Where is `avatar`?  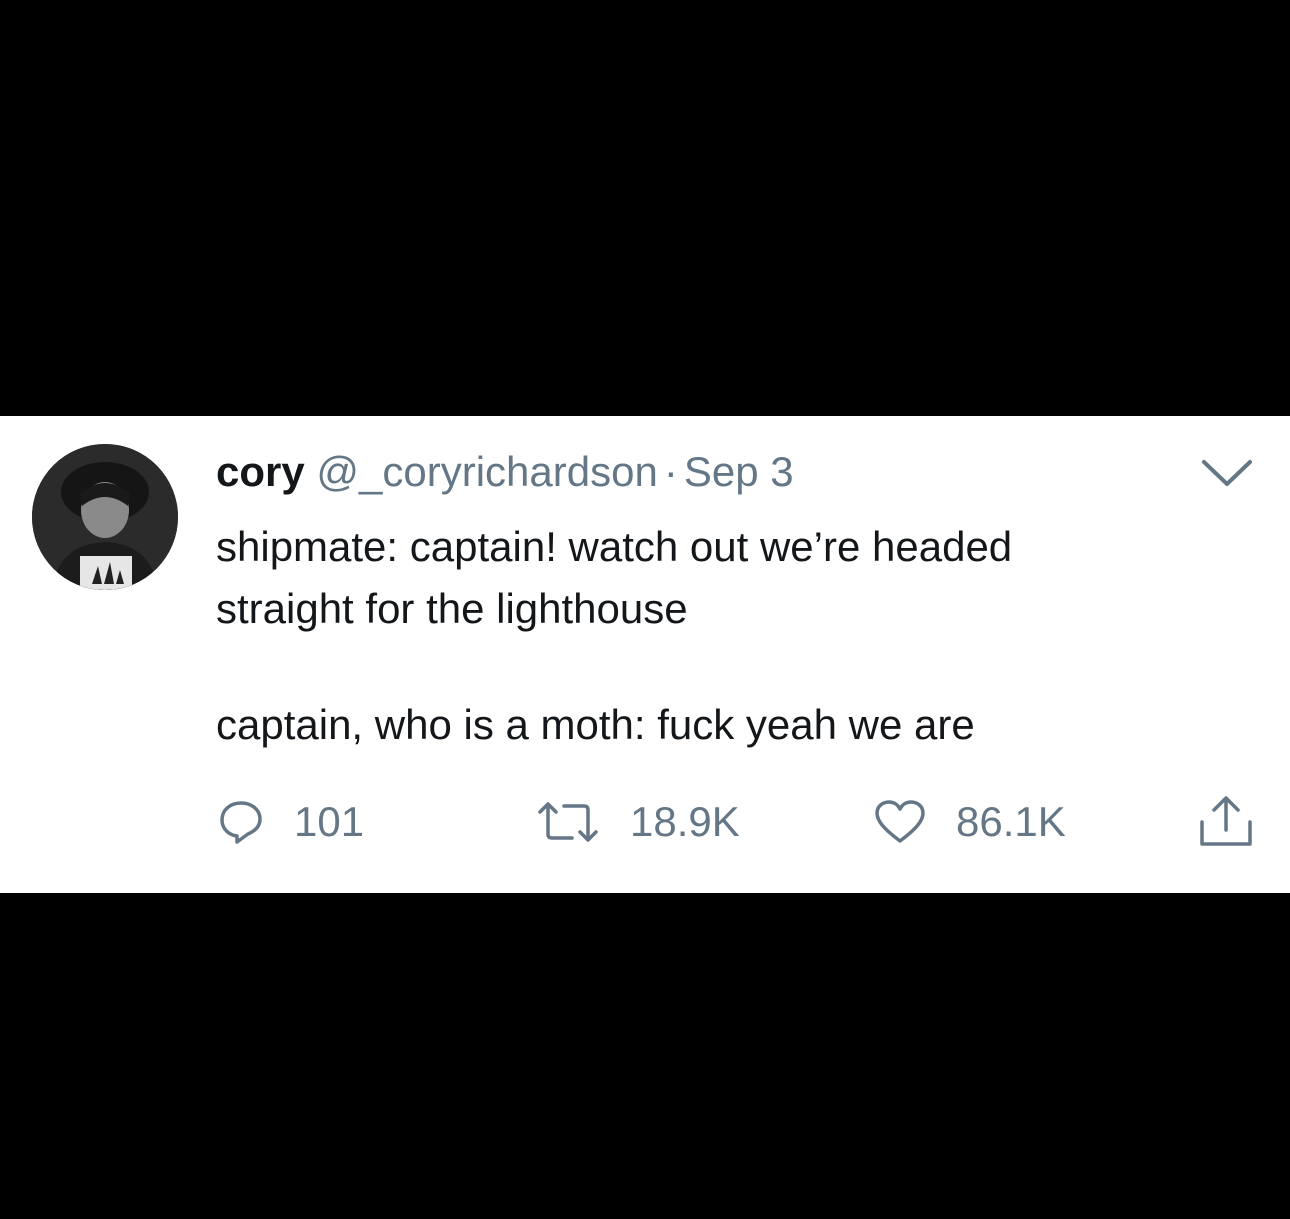 avatar is located at coordinates (105, 517).